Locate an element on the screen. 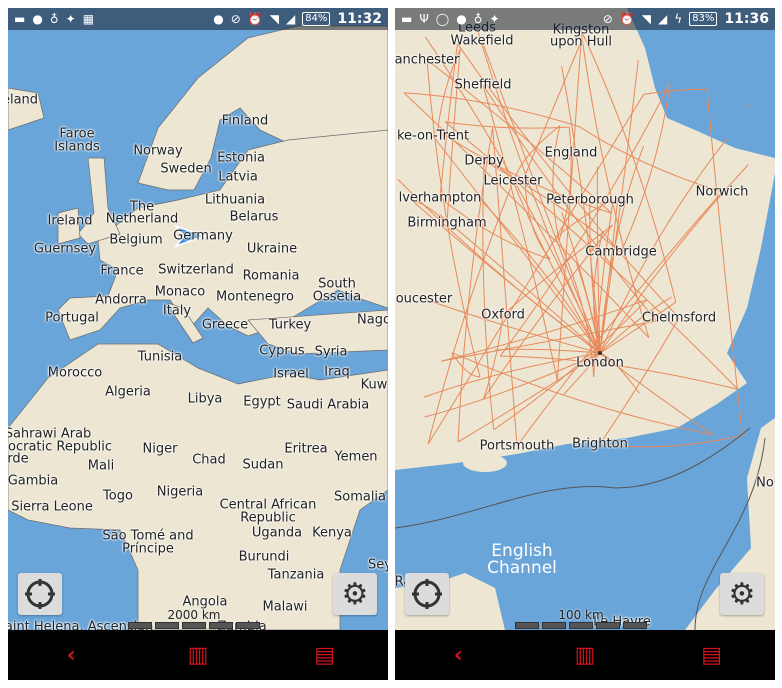 Image resolution: width=782 pixels, height=688 pixels. clock: 11:36 is located at coordinates (746, 19).